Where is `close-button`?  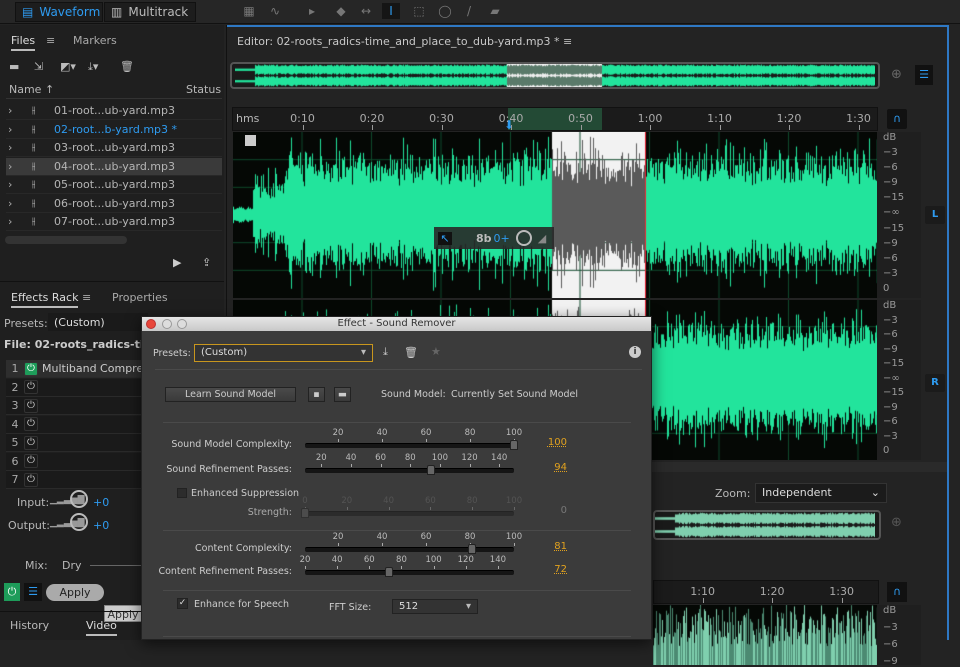 close-button is located at coordinates (151, 324).